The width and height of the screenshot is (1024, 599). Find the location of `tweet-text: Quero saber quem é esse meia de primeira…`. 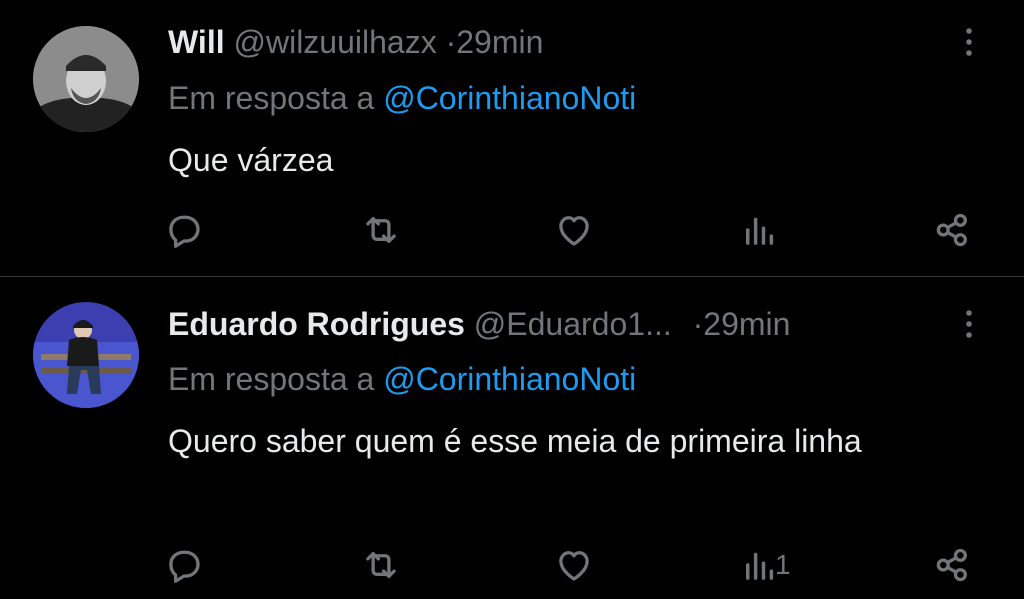

tweet-text: Quero saber quem é esse meia de primeira… is located at coordinates (515, 441).